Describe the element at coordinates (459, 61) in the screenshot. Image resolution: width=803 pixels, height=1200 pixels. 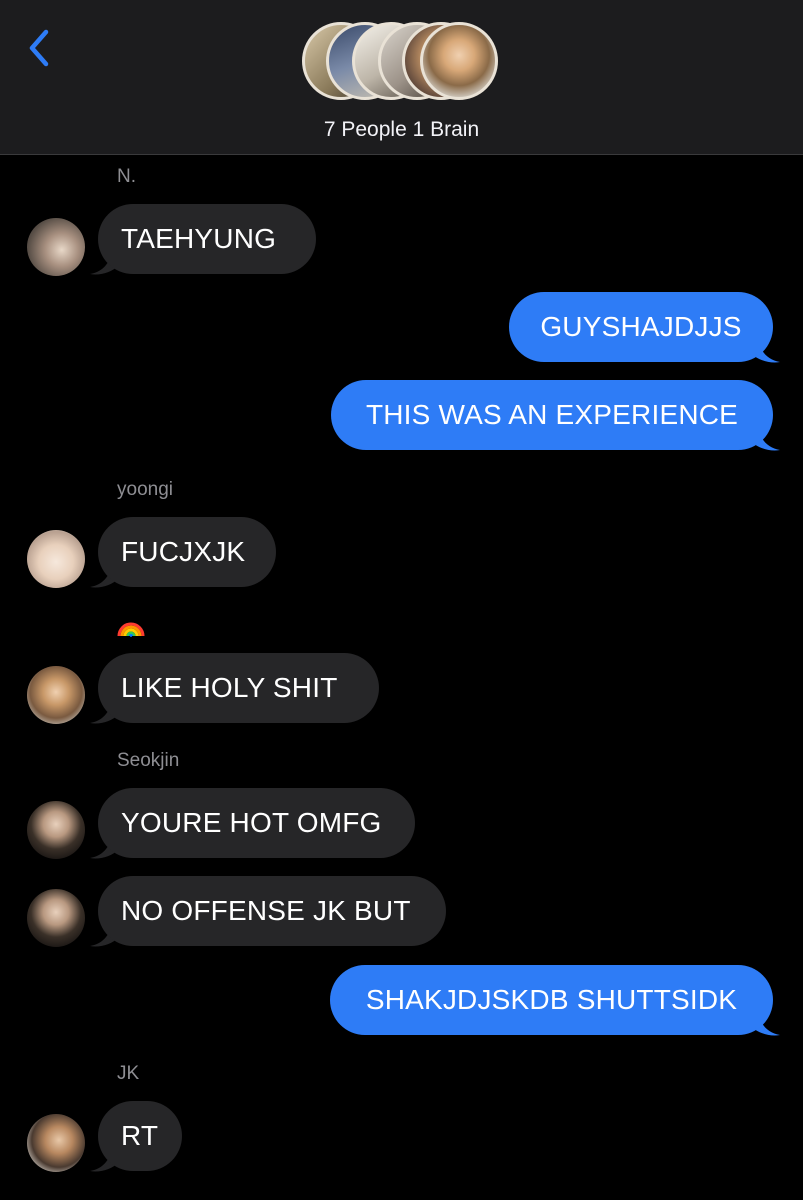
I see `group-member-avatar` at that location.